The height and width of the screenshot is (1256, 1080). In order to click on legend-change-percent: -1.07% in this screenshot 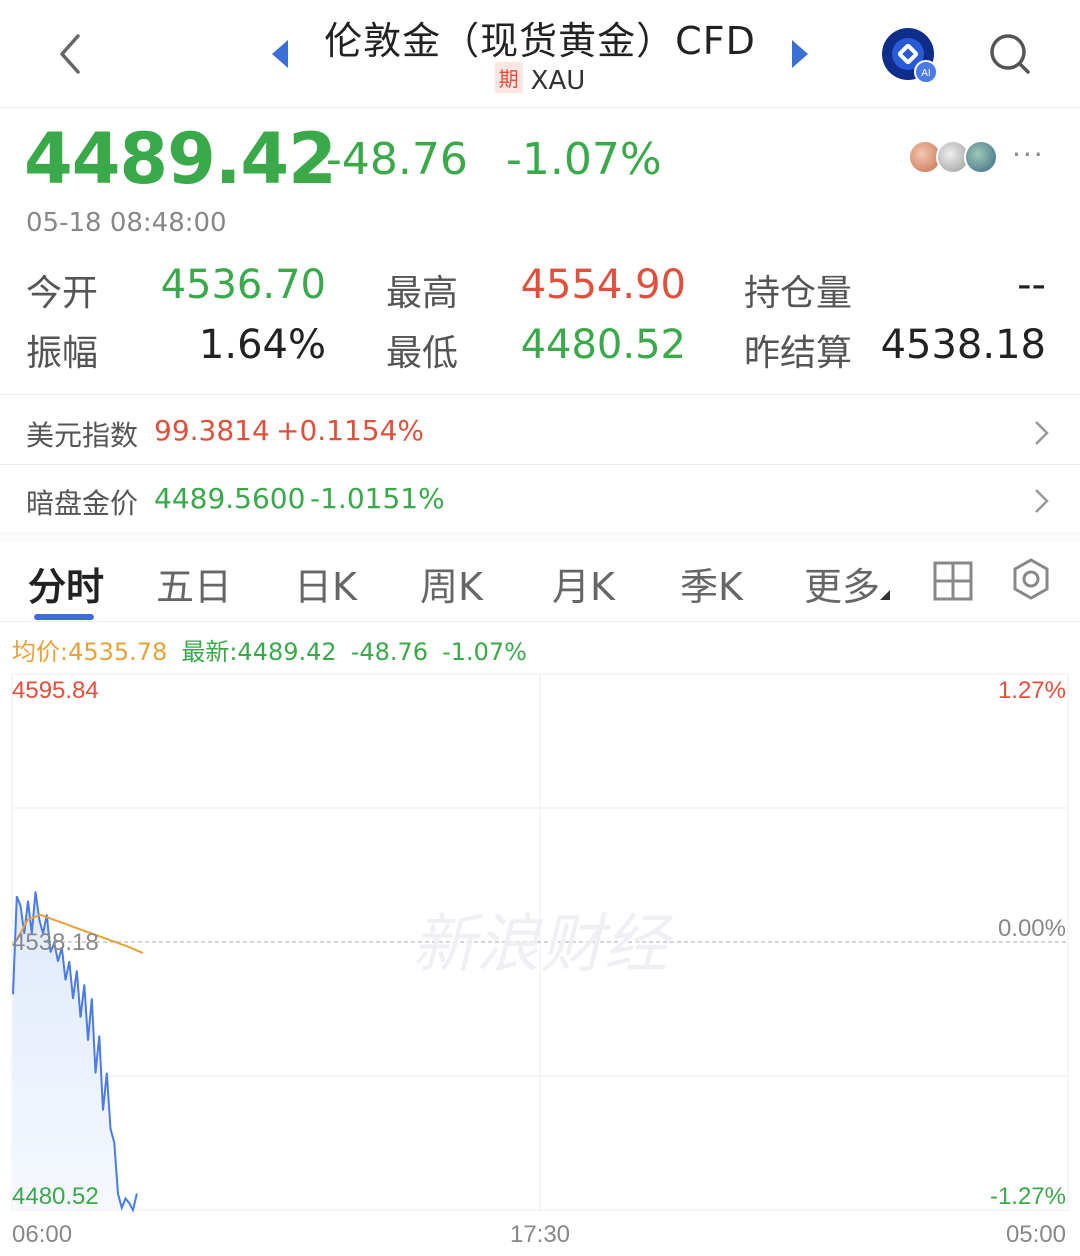, I will do `click(484, 652)`.